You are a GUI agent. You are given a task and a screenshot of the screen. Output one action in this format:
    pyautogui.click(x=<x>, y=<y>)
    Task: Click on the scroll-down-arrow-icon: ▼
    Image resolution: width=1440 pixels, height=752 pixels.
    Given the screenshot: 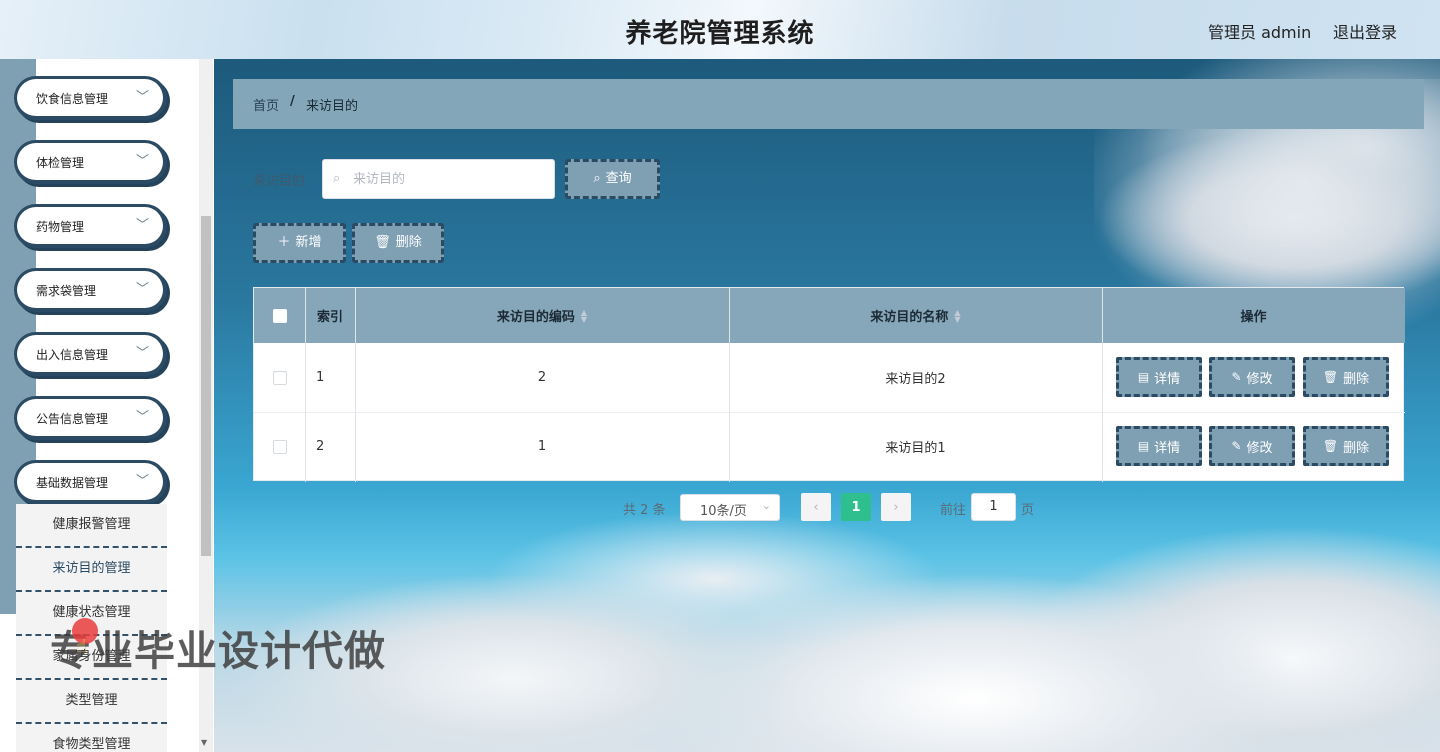 What is the action you would take?
    pyautogui.click(x=204, y=742)
    